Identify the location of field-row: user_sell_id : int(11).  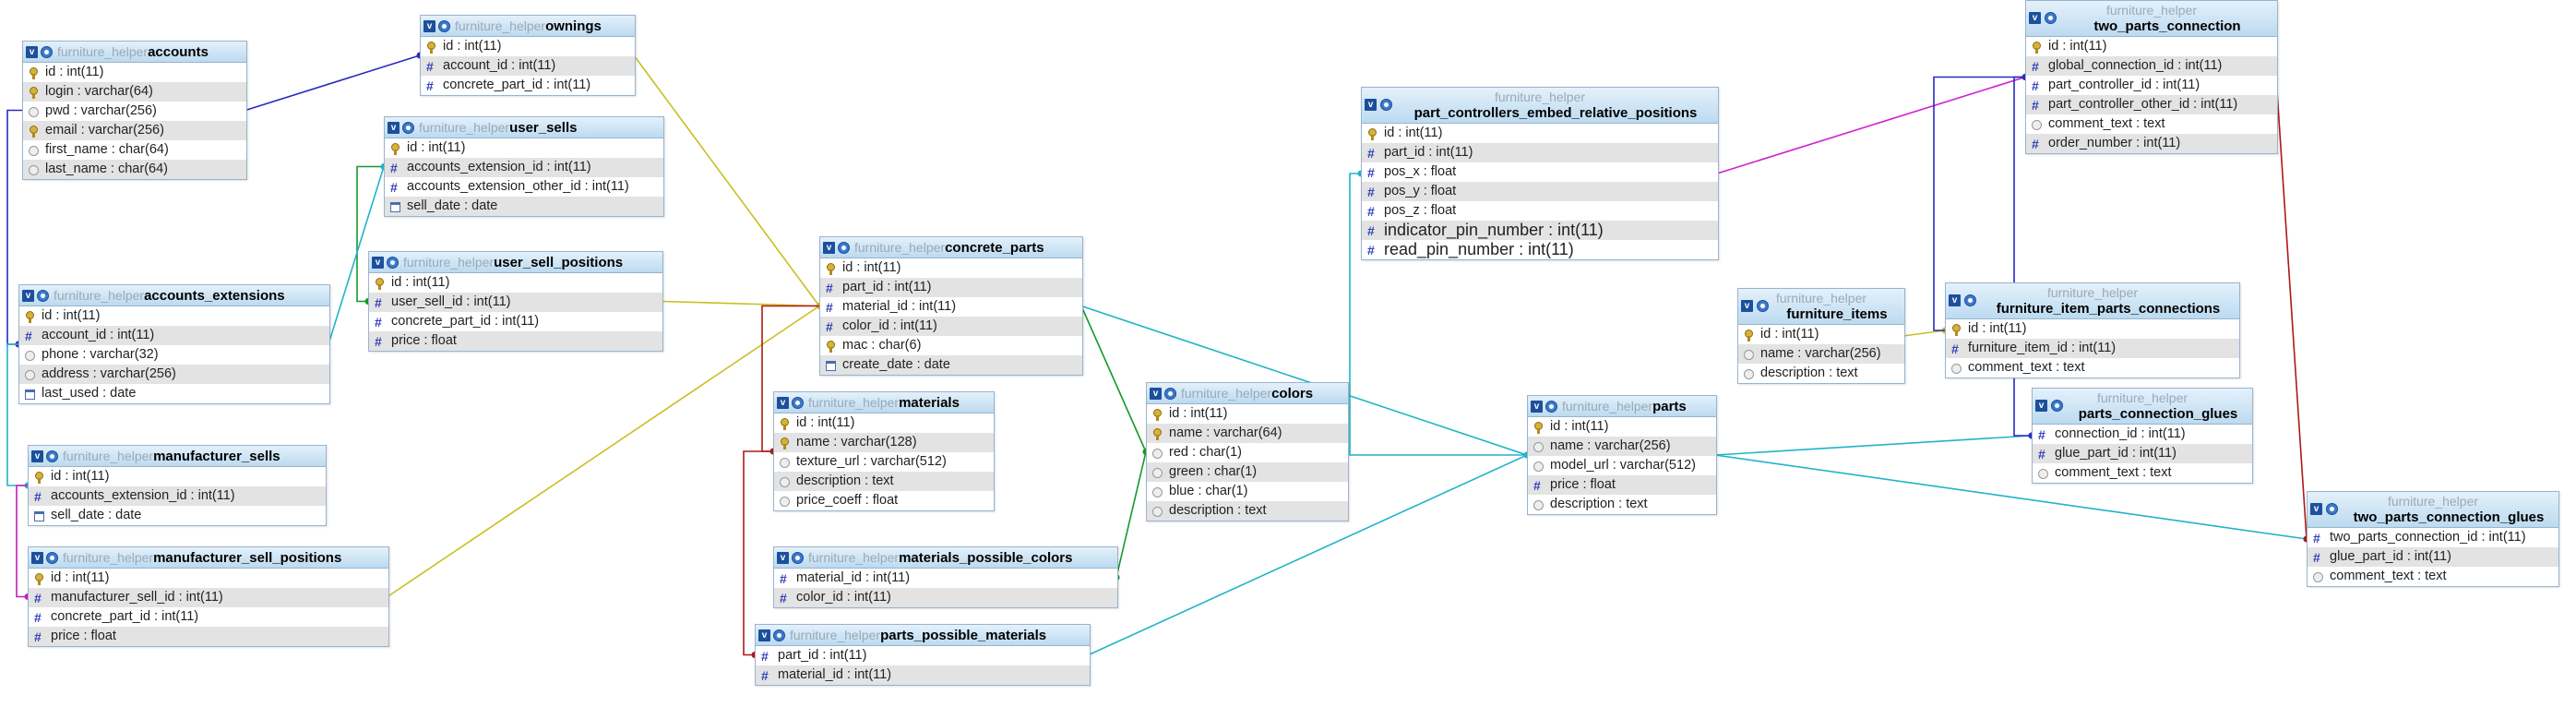
(516, 303).